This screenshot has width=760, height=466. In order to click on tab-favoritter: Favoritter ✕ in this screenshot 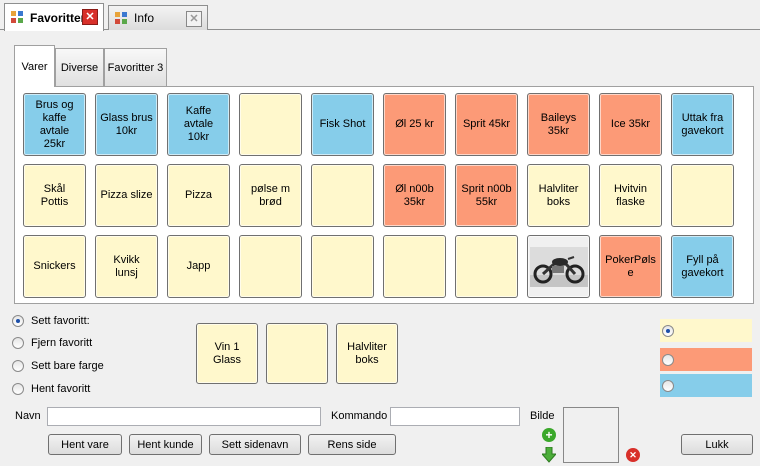, I will do `click(54, 17)`.